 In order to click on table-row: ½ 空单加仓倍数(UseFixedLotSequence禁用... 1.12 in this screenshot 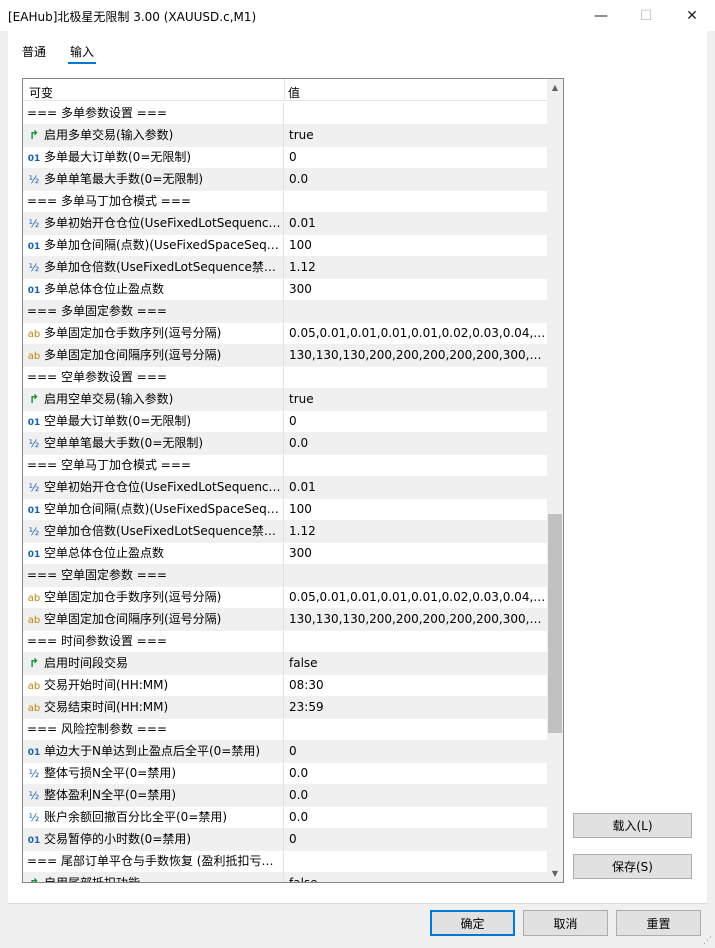, I will do `click(285, 532)`.